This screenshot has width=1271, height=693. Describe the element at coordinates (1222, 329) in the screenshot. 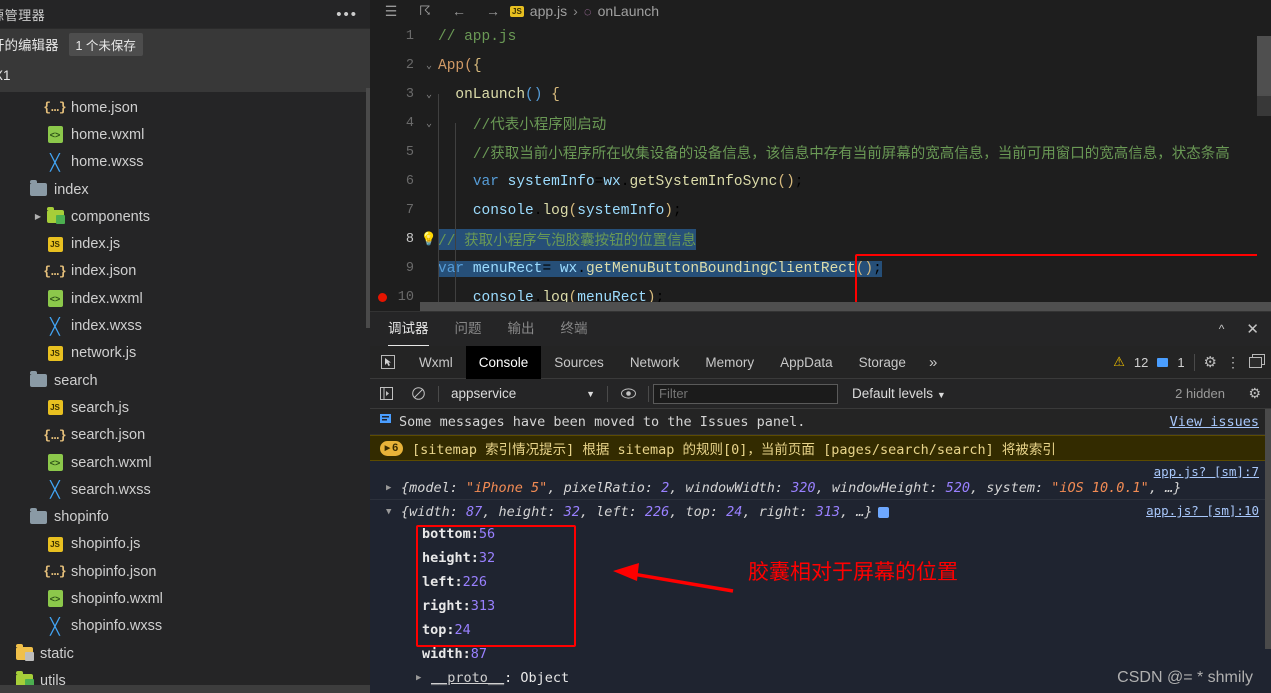

I see `chevron-up-icon: ^` at that location.